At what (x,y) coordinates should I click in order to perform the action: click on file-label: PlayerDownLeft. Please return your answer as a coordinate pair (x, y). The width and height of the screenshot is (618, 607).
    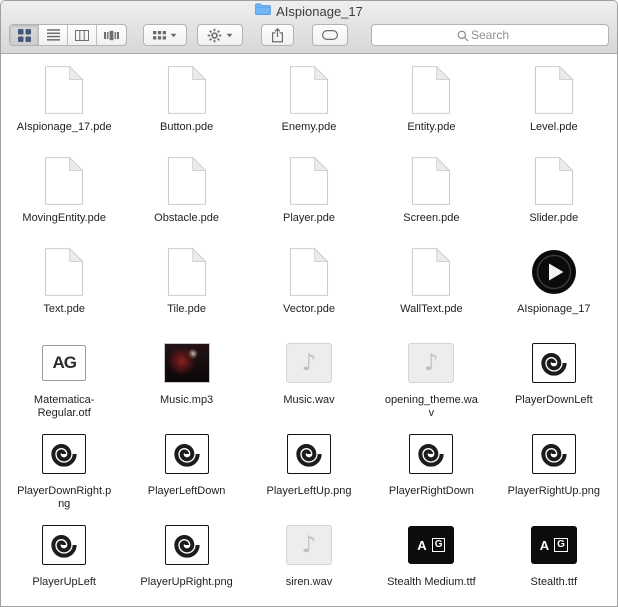
    Looking at the image, I should click on (553, 400).